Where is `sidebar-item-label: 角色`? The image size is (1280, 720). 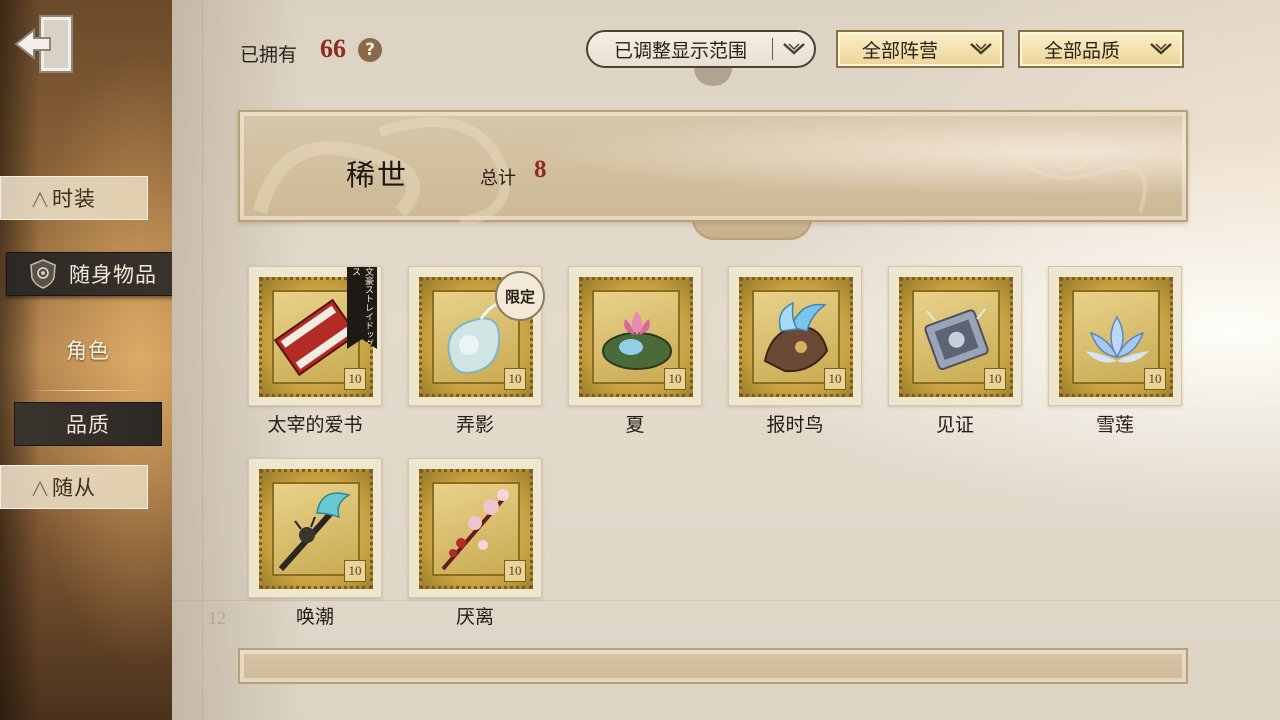 sidebar-item-label: 角色 is located at coordinates (88, 351).